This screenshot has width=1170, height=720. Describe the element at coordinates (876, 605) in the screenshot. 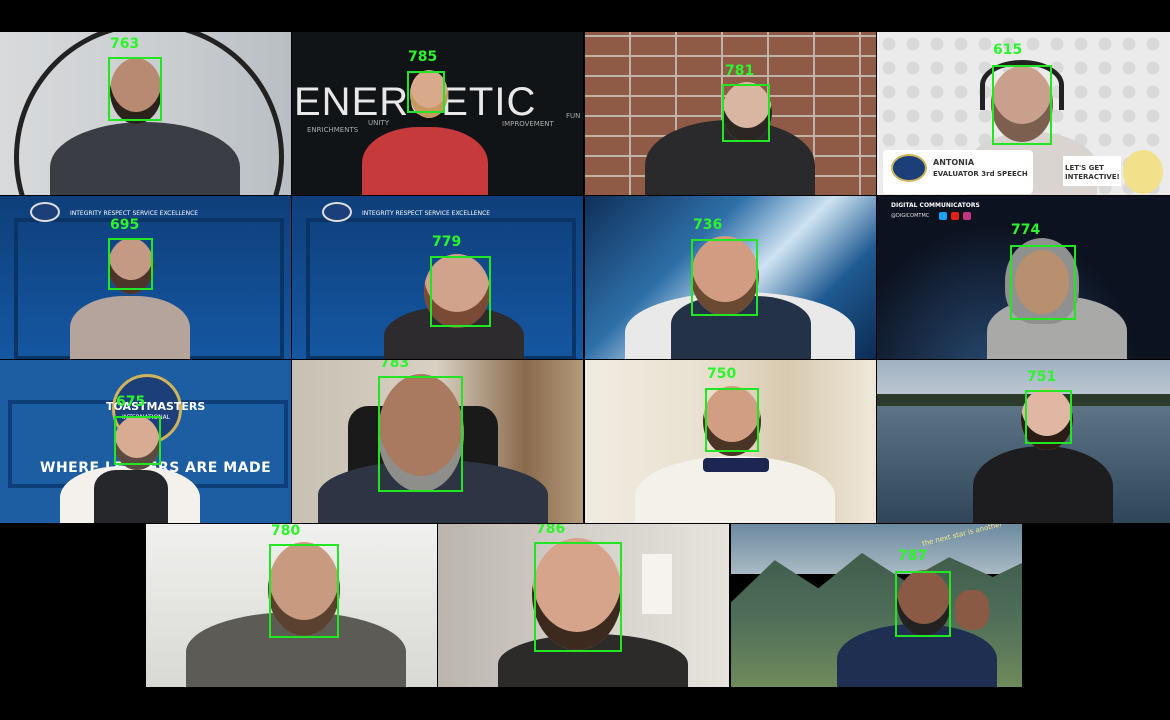

I see `video-tile: the next star is another 787` at that location.